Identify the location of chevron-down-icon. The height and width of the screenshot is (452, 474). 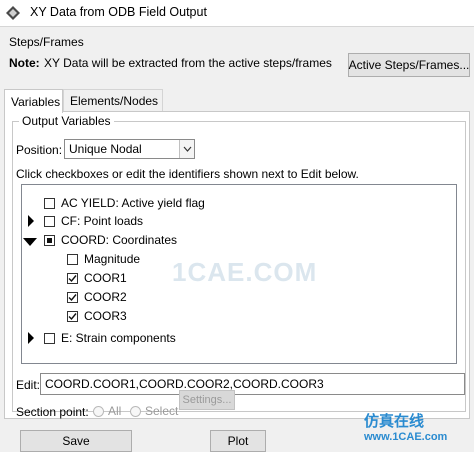
(186, 149).